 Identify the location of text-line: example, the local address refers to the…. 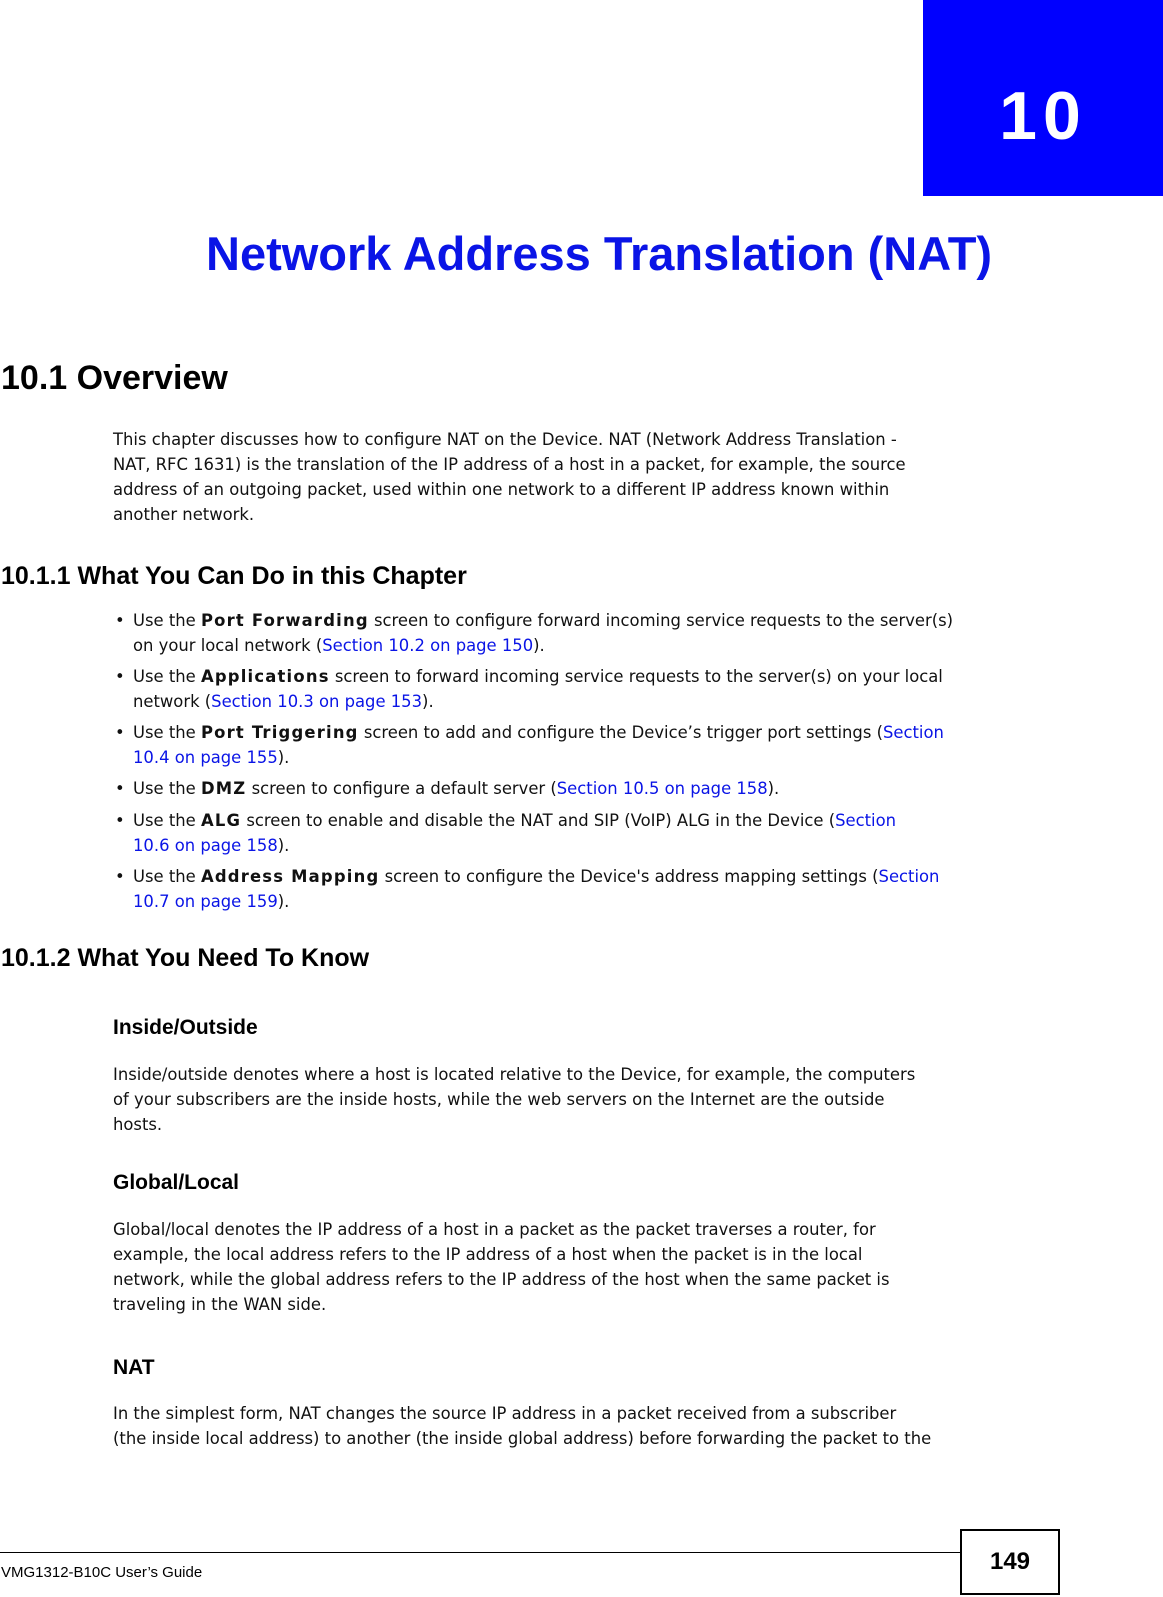
(488, 1254).